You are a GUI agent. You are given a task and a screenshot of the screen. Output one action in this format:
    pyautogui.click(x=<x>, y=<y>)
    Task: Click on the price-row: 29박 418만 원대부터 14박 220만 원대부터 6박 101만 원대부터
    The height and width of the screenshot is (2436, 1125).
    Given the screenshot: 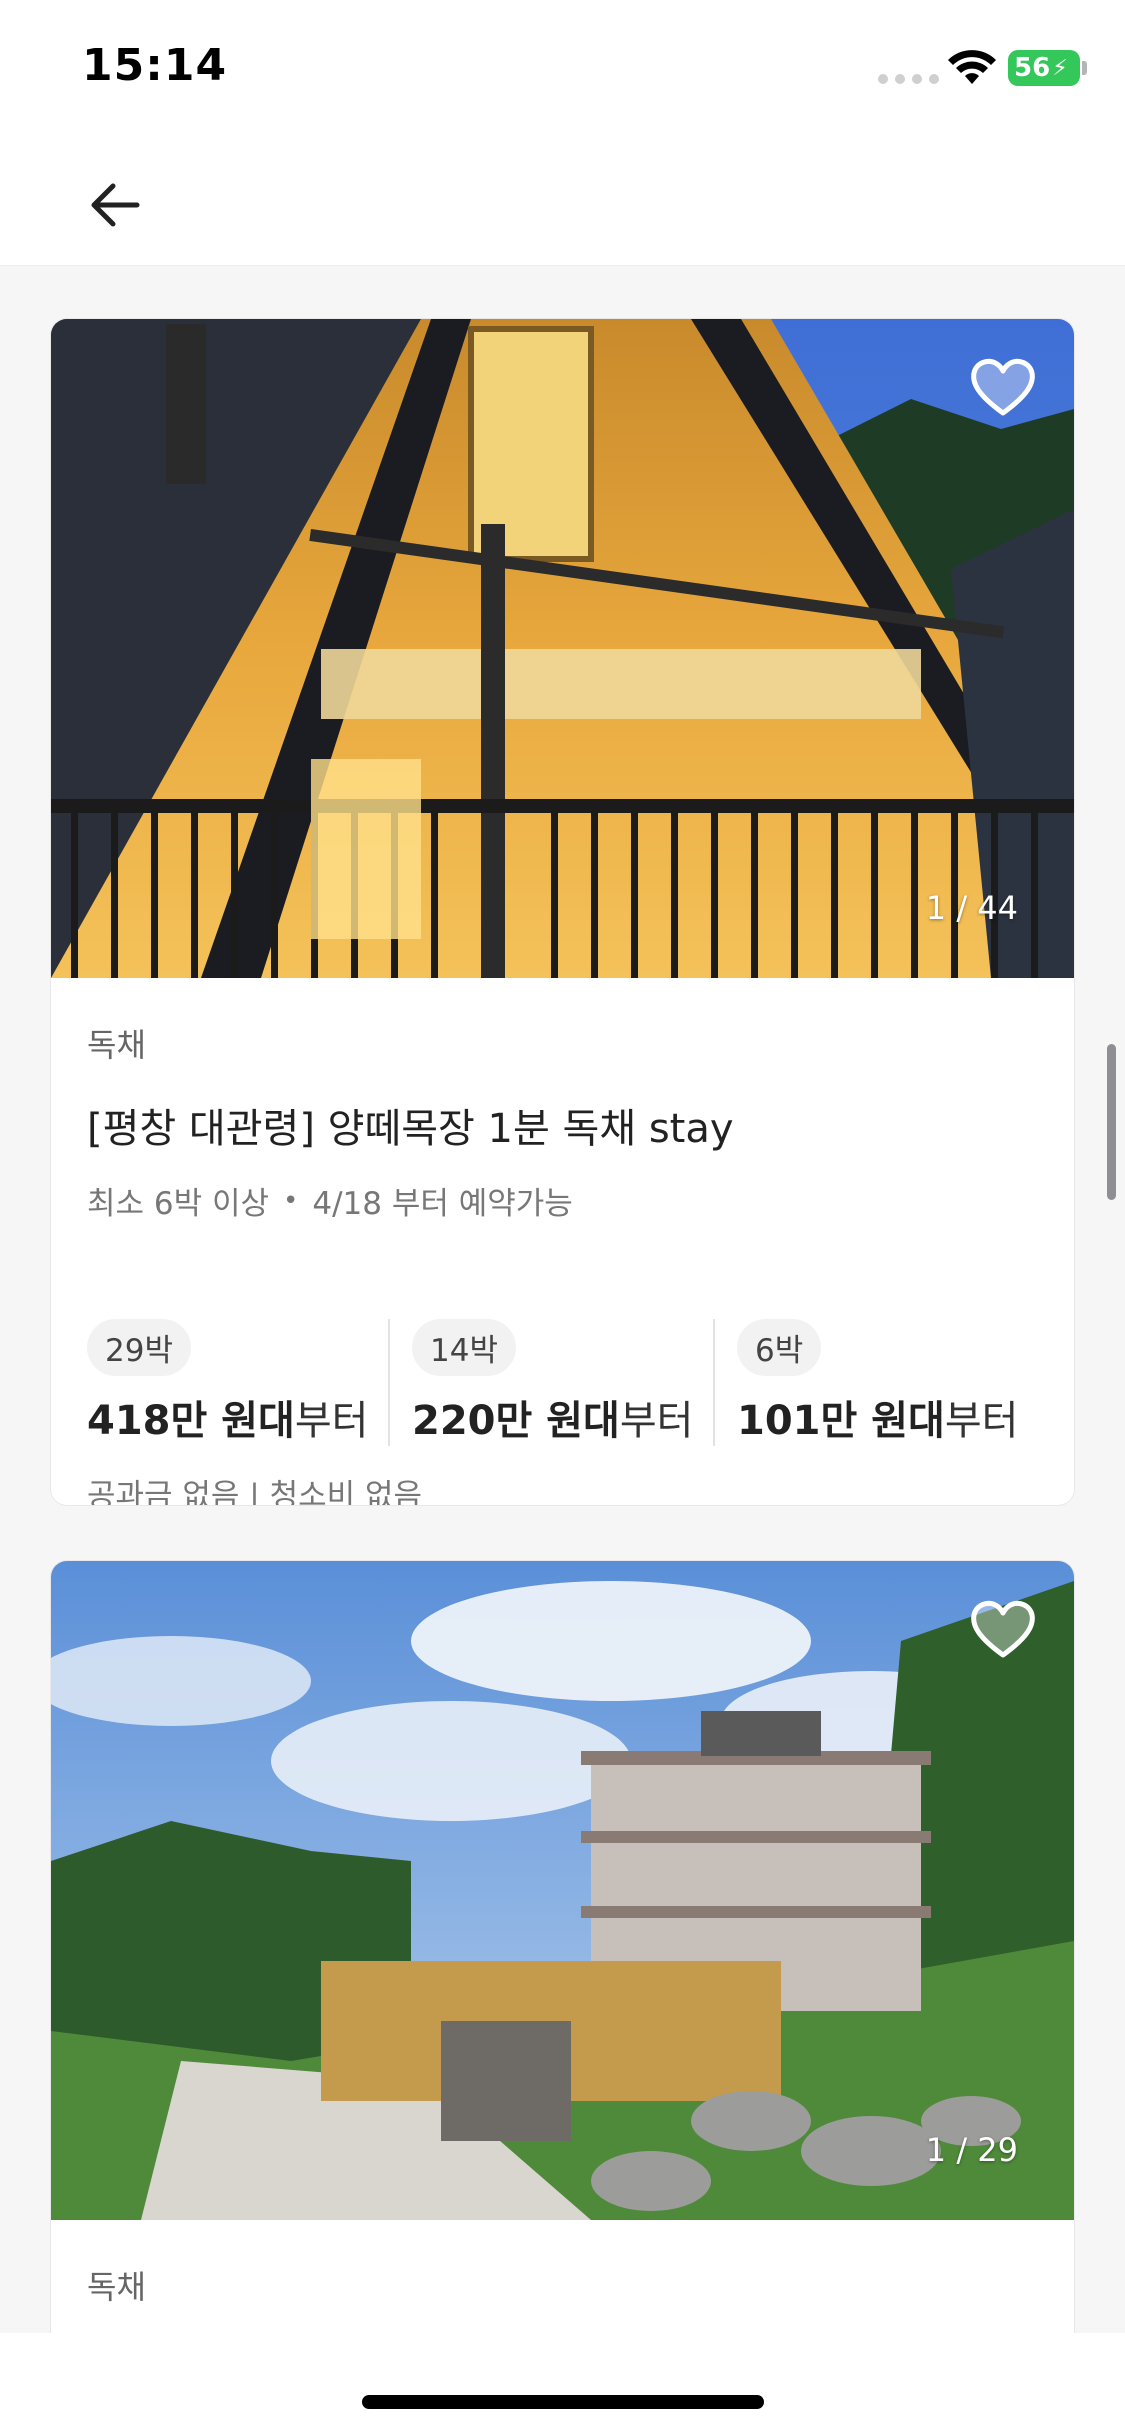 What is the action you would take?
    pyautogui.click(x=562, y=1382)
    